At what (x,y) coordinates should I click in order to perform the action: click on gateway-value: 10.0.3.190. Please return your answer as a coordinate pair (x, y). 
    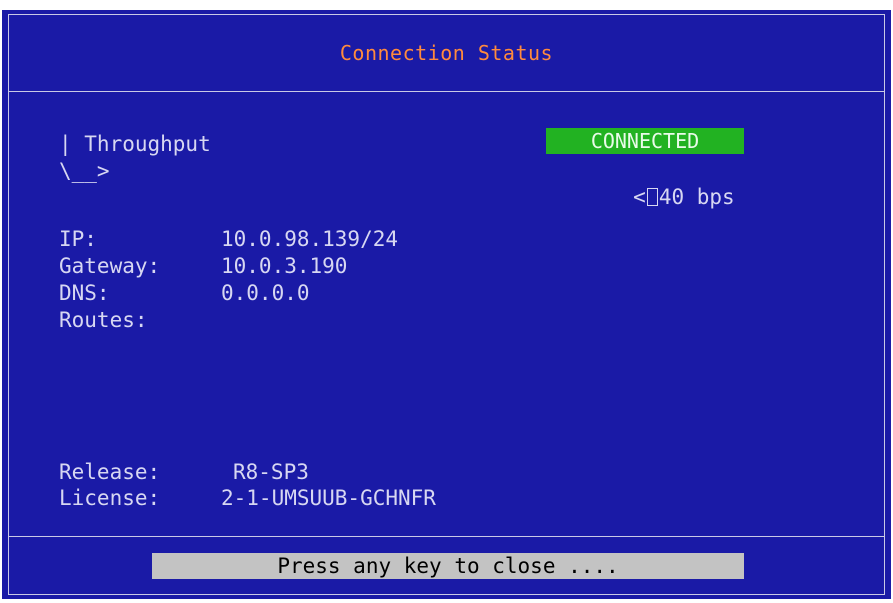
    Looking at the image, I should click on (284, 266).